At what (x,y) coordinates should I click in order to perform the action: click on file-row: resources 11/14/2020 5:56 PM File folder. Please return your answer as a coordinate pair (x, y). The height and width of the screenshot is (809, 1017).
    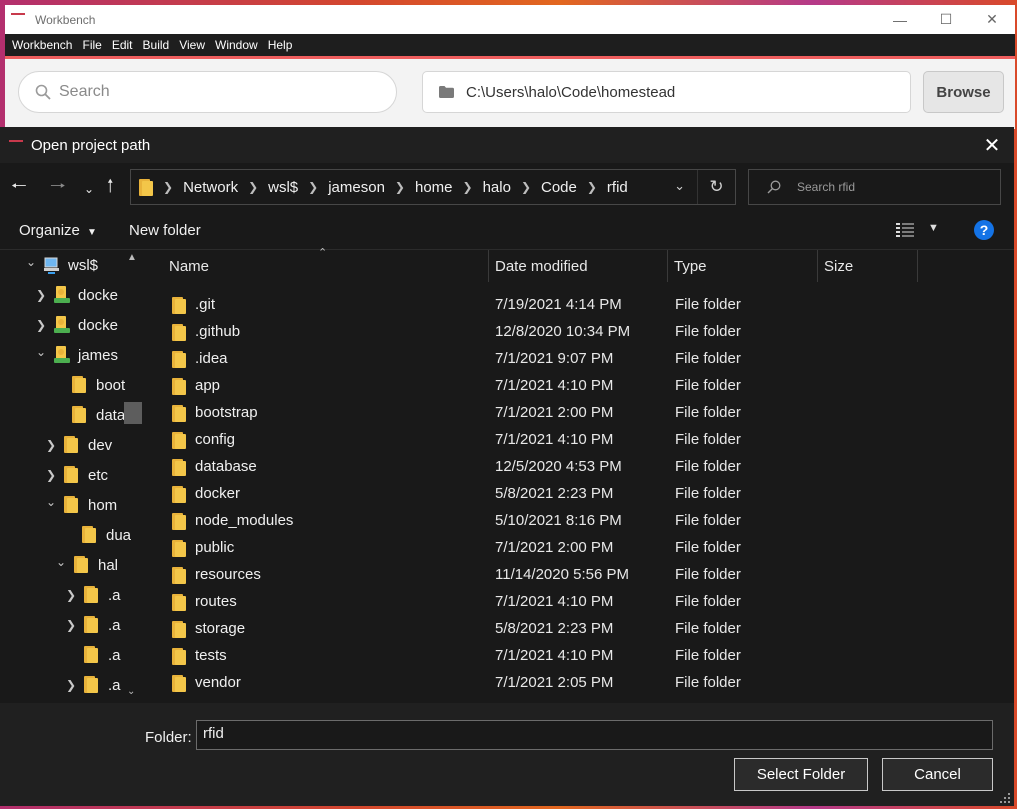
    Looking at the image, I should click on (579, 574).